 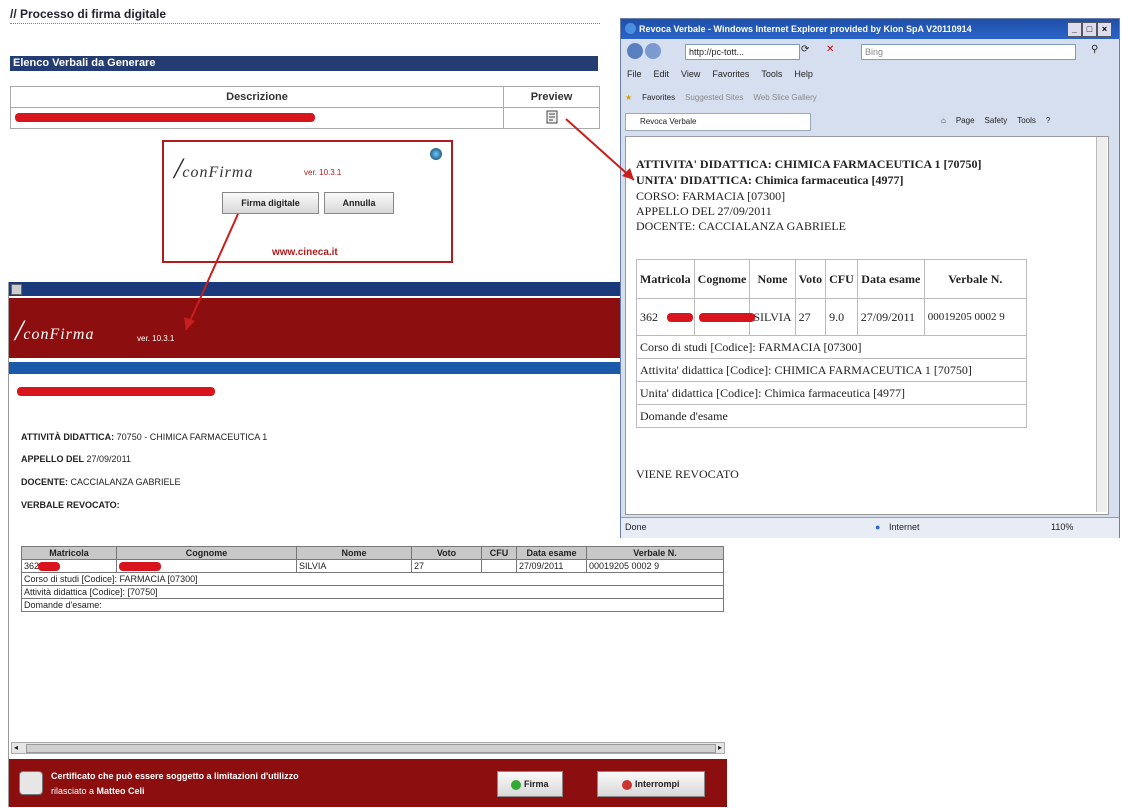 What do you see at coordinates (600, 149) in the screenshot?
I see `arrow-preview-to-ie` at bounding box center [600, 149].